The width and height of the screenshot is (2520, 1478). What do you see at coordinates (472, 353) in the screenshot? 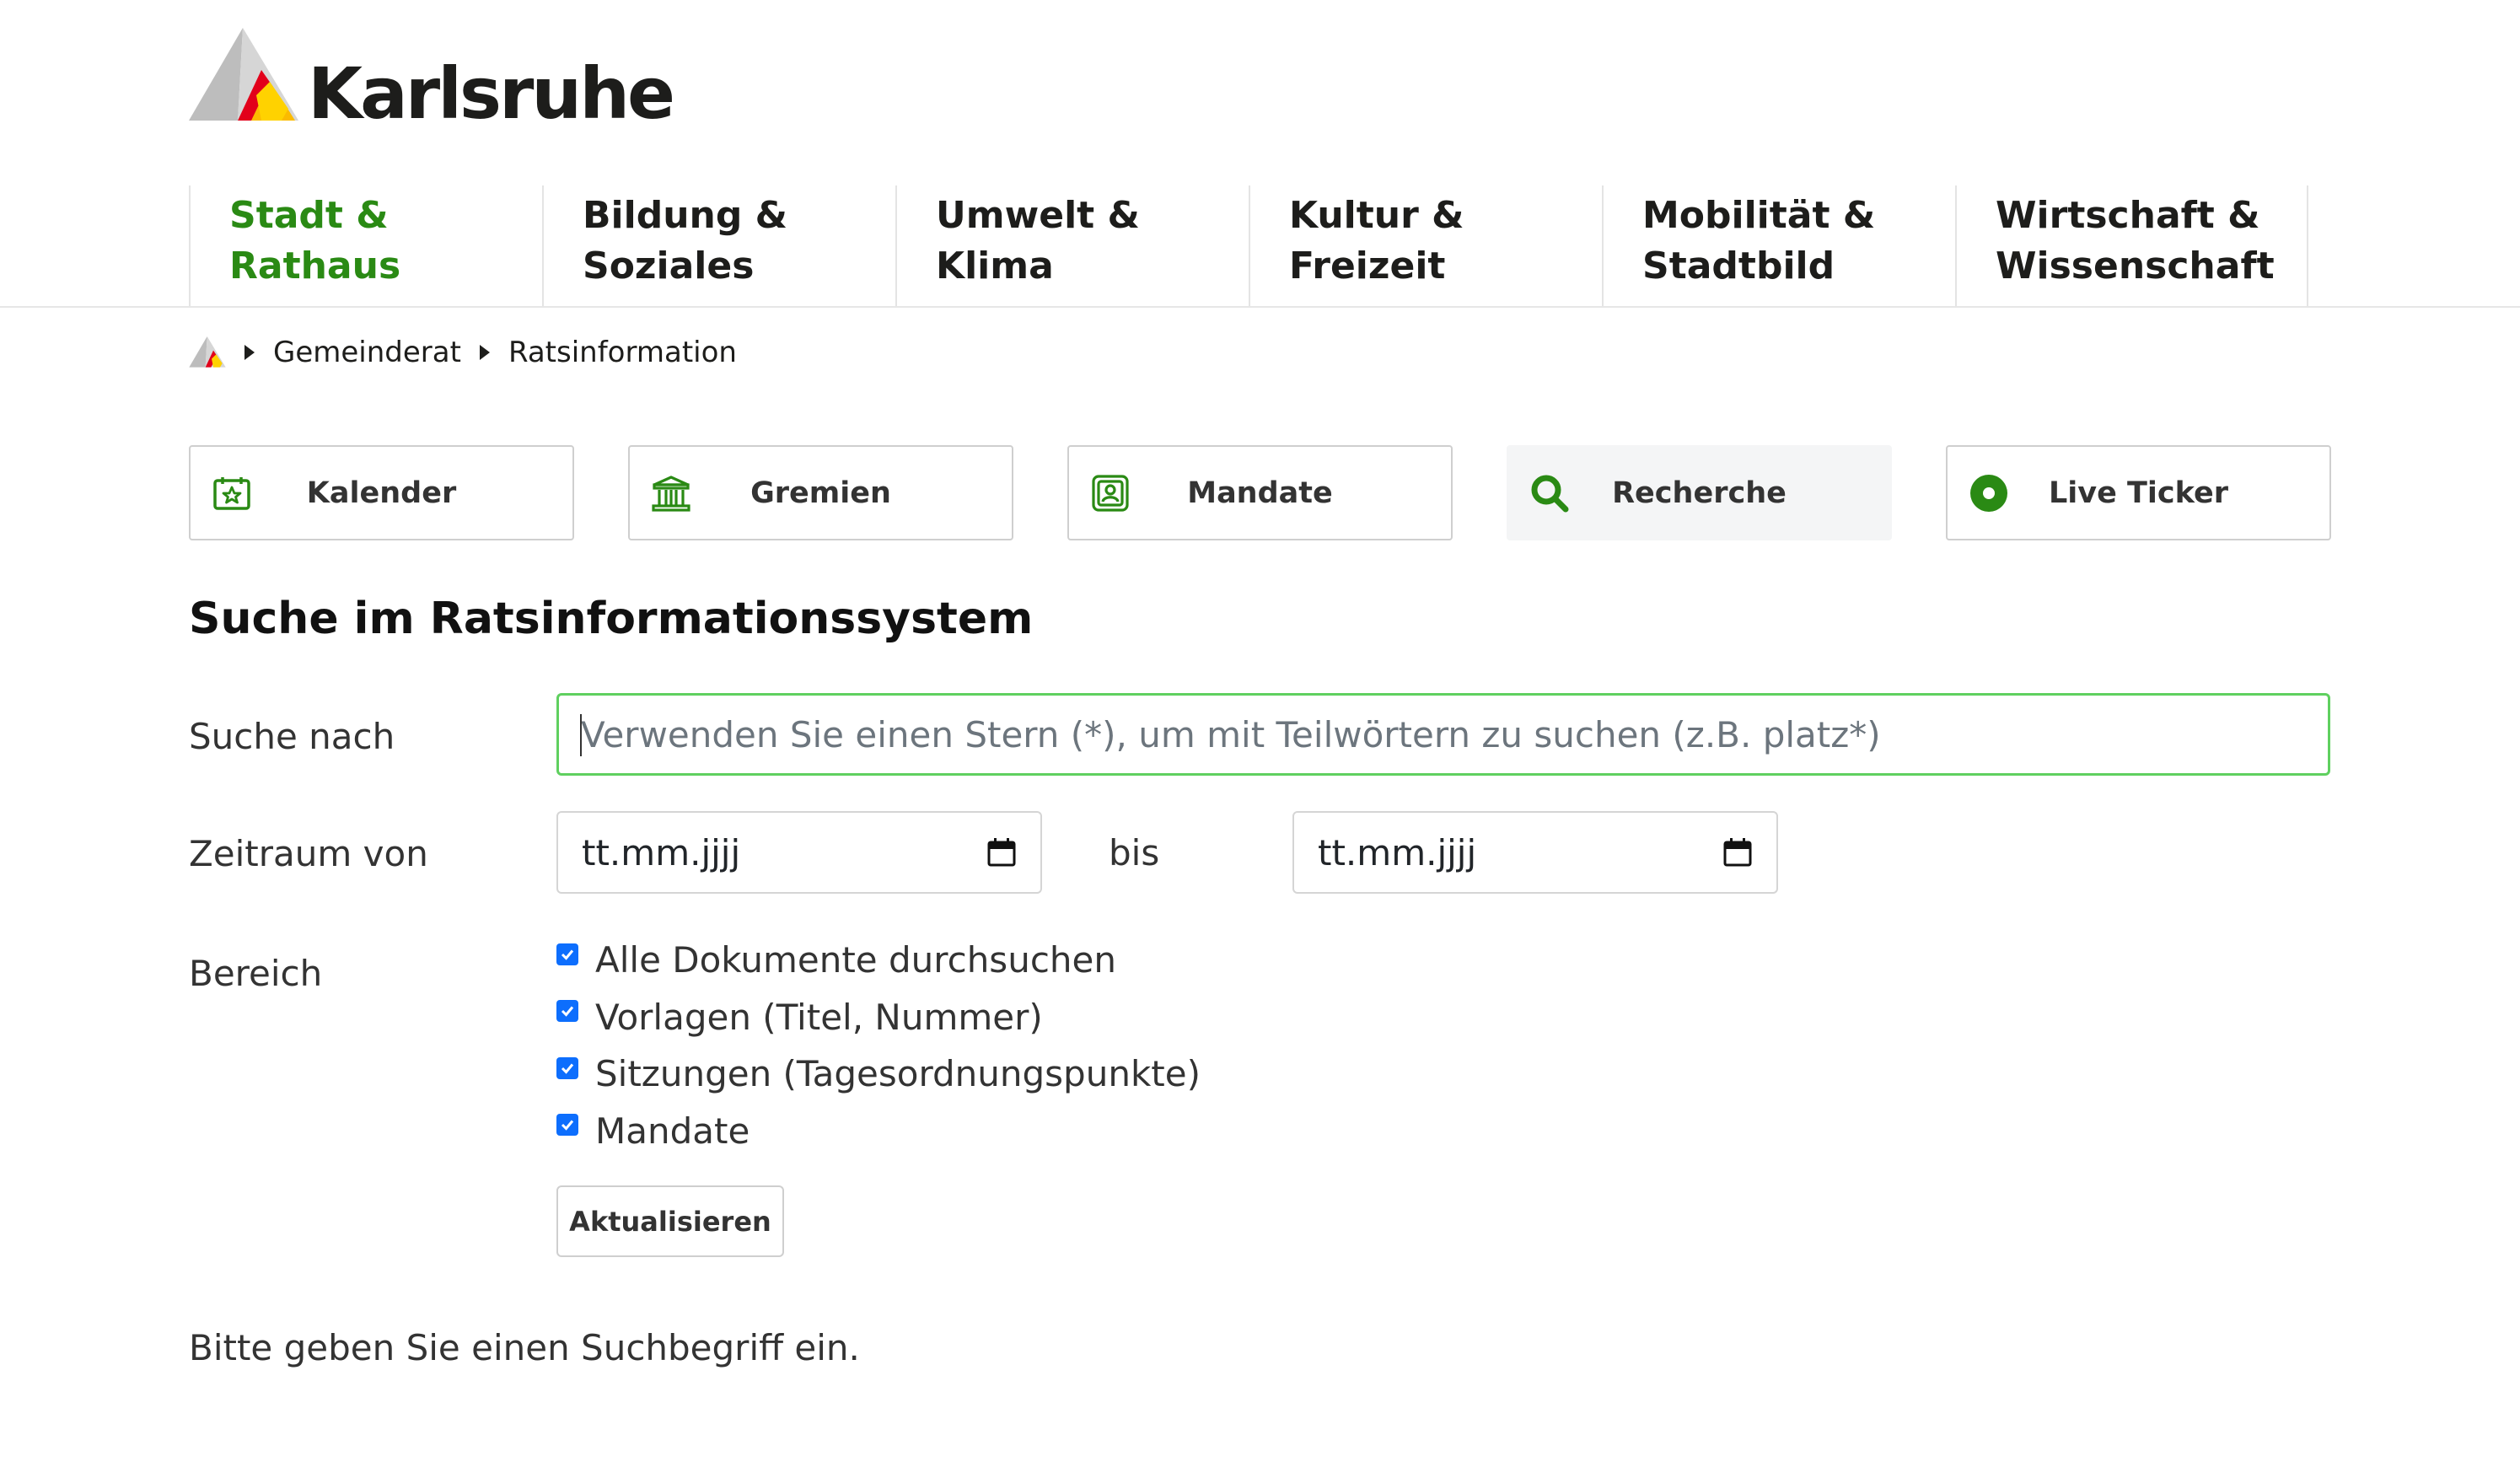
I see `breadcrumb: Gemeinderat Ratsinformation` at bounding box center [472, 353].